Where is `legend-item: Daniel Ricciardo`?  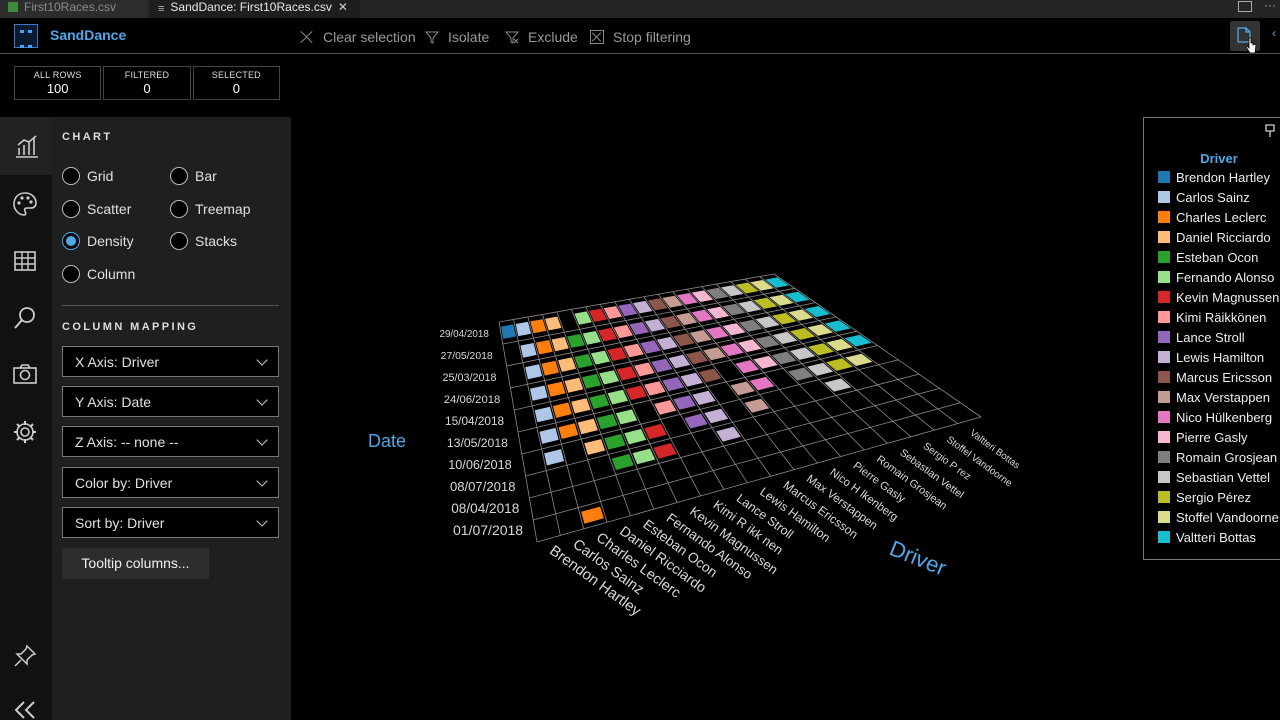 legend-item: Daniel Ricciardo is located at coordinates (1214, 237).